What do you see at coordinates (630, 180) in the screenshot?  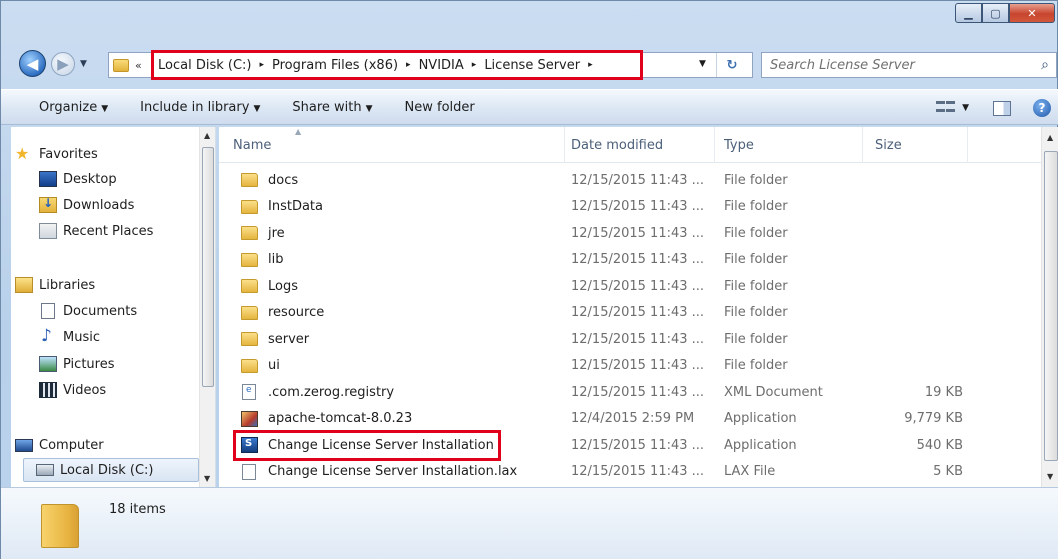 I see `table-row: docs 12/15/2015 11:43 ... File folder` at bounding box center [630, 180].